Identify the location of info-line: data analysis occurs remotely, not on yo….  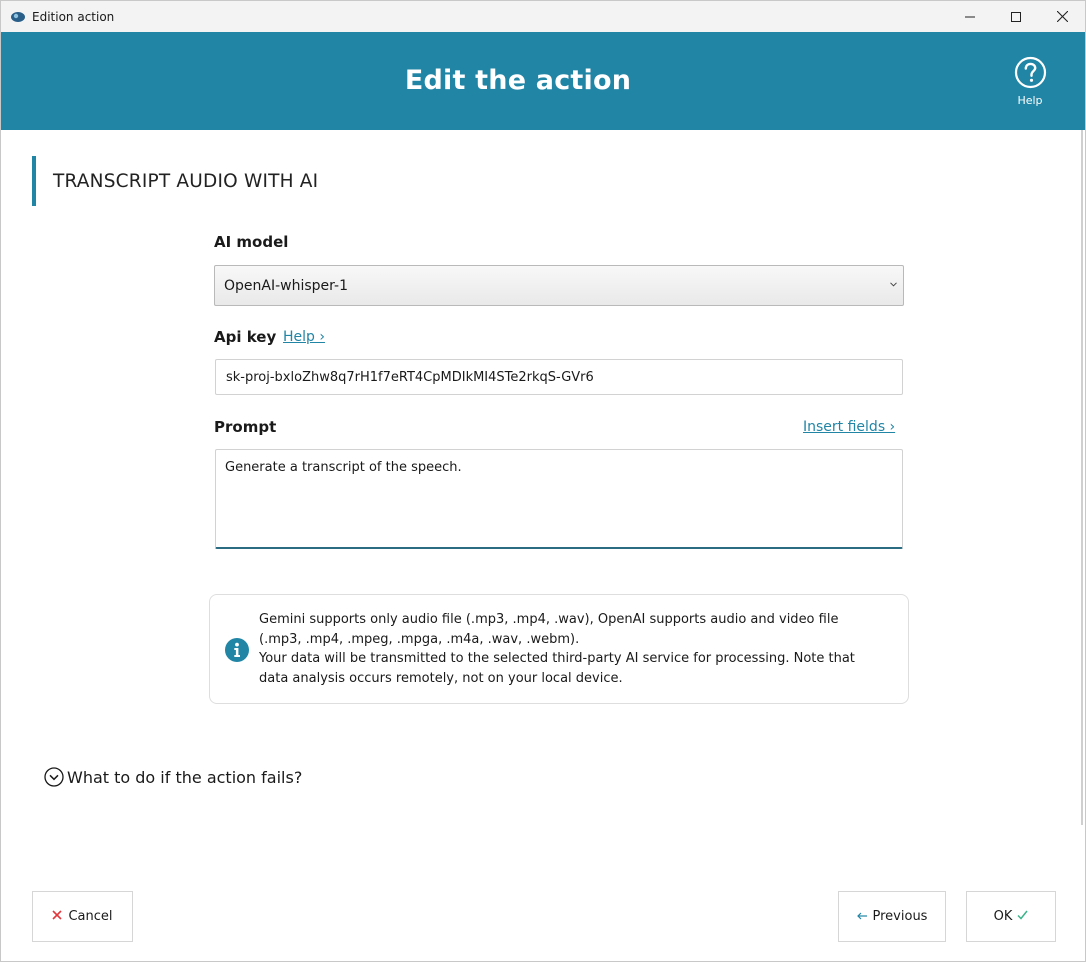
(441, 678).